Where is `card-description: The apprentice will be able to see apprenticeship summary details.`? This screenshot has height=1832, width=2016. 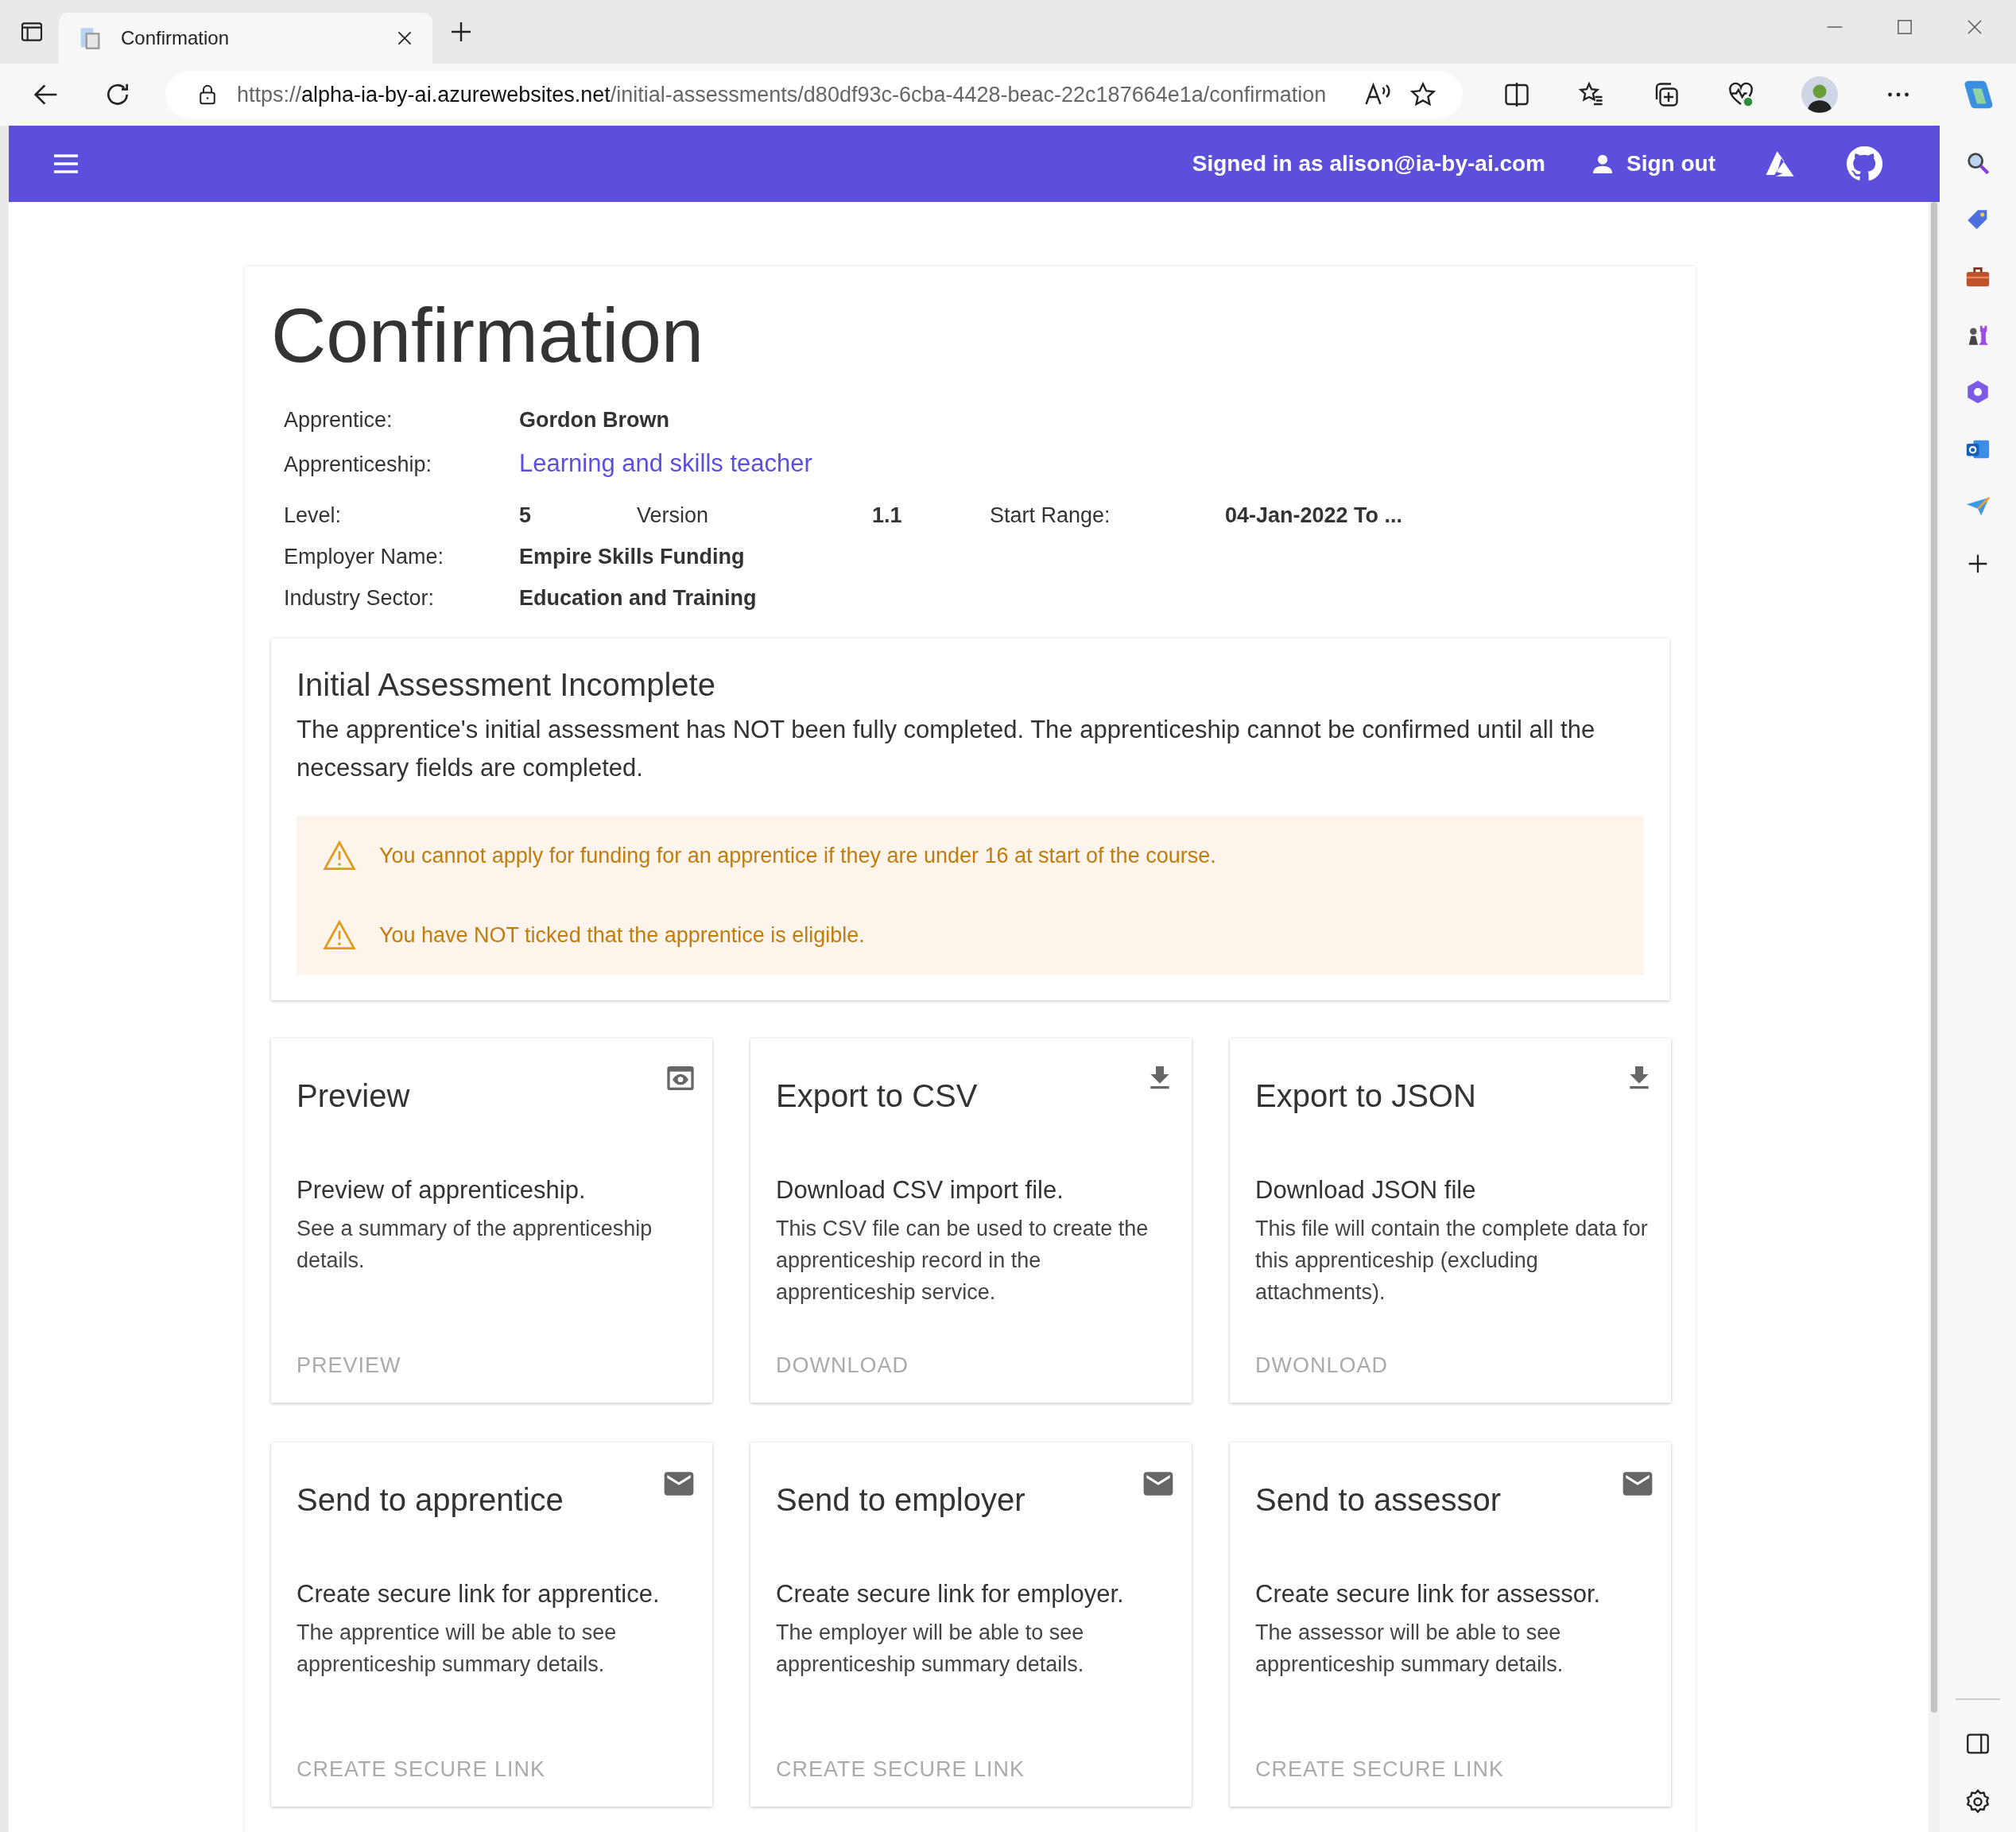 card-description: The apprentice will be able to see apprenticeship summary details. is located at coordinates (458, 1649).